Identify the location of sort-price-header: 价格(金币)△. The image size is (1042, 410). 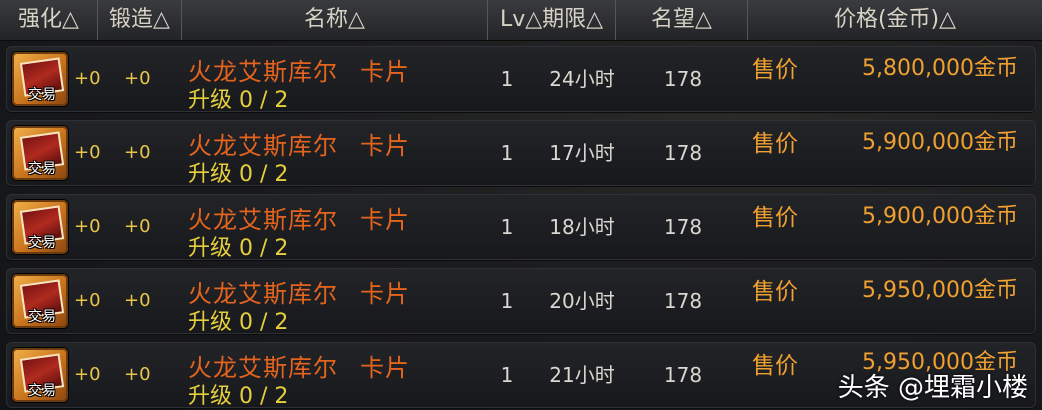
(895, 20).